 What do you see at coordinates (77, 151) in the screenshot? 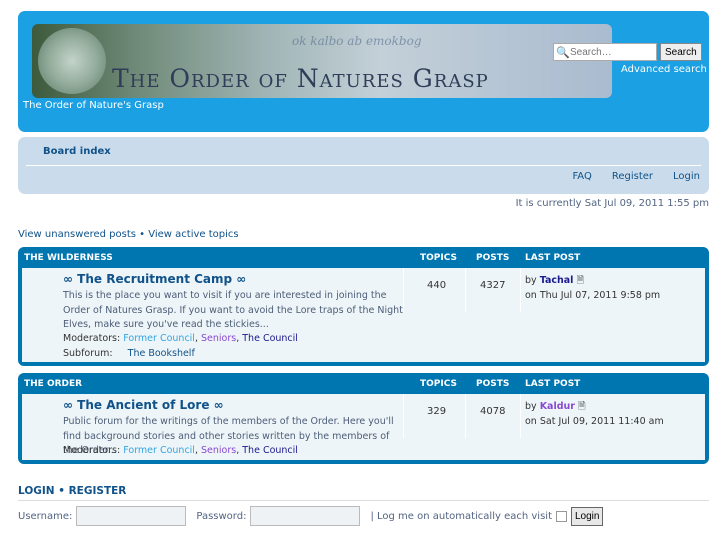
I see `board-index-link: Board index` at bounding box center [77, 151].